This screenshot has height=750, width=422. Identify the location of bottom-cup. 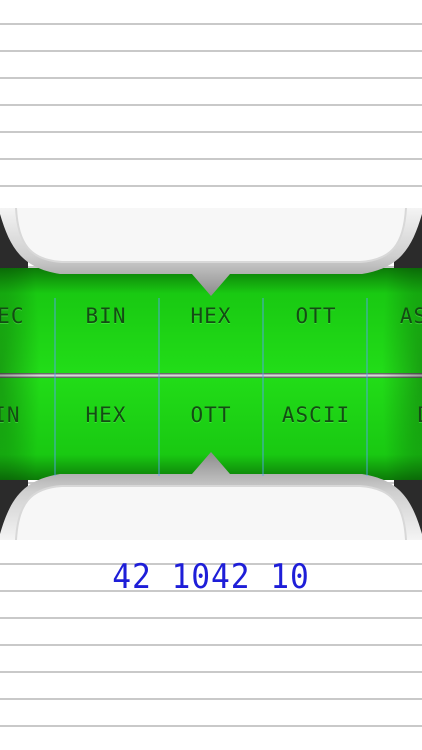
(211, 513).